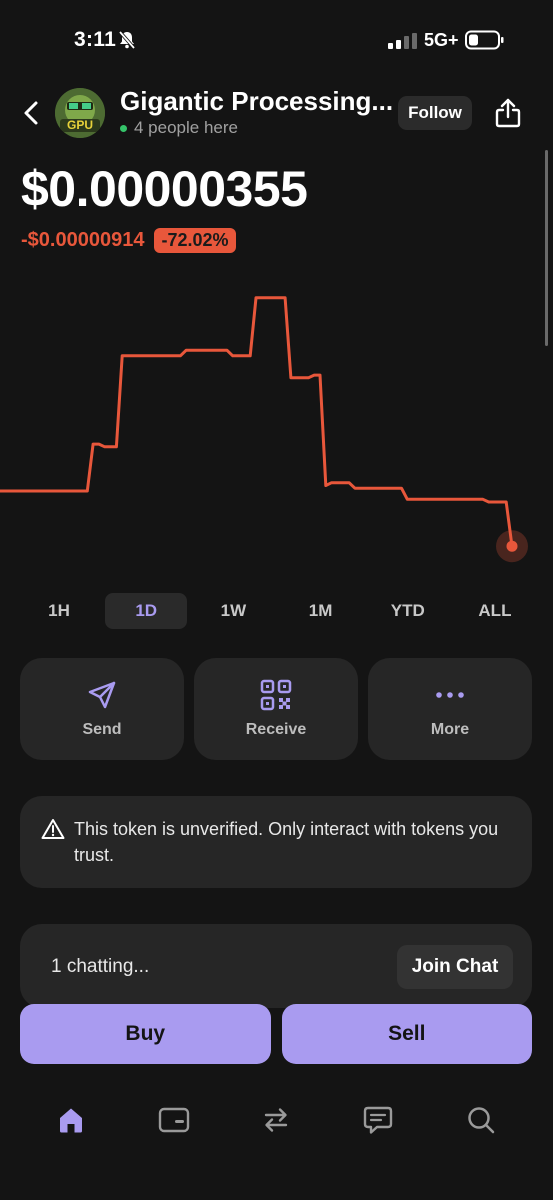 The height and width of the screenshot is (1200, 553). Describe the element at coordinates (450, 729) in the screenshot. I see `more-label: More` at that location.